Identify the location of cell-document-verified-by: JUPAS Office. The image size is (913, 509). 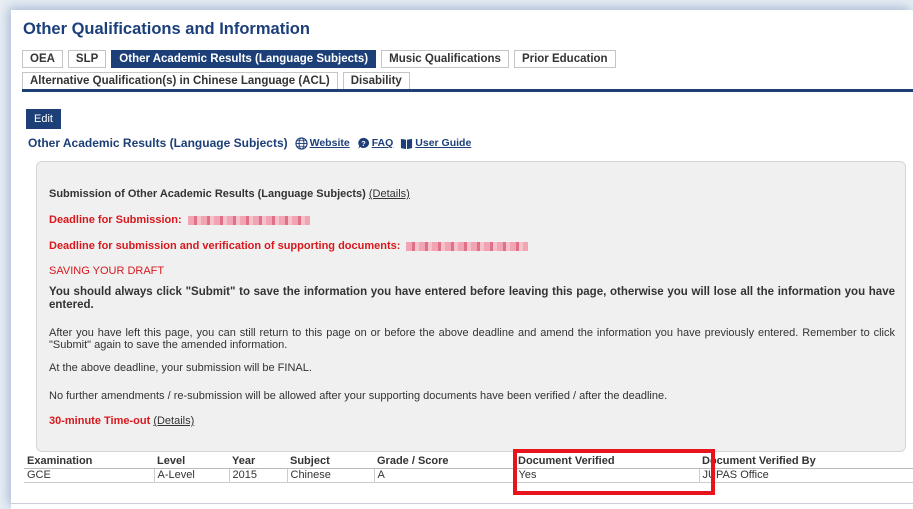
(806, 475).